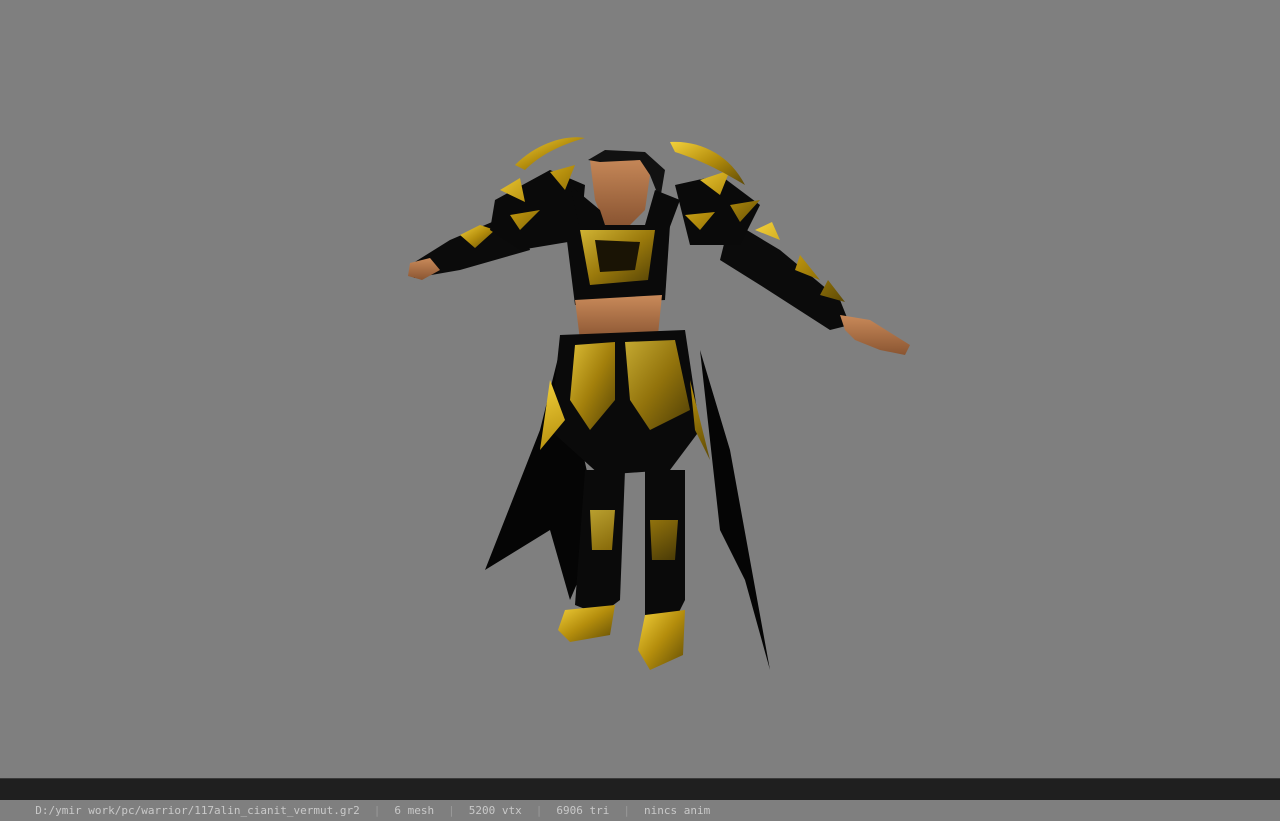 The width and height of the screenshot is (1280, 821). What do you see at coordinates (583, 810) in the screenshot?
I see `triangle-count-text: 6906 tri` at bounding box center [583, 810].